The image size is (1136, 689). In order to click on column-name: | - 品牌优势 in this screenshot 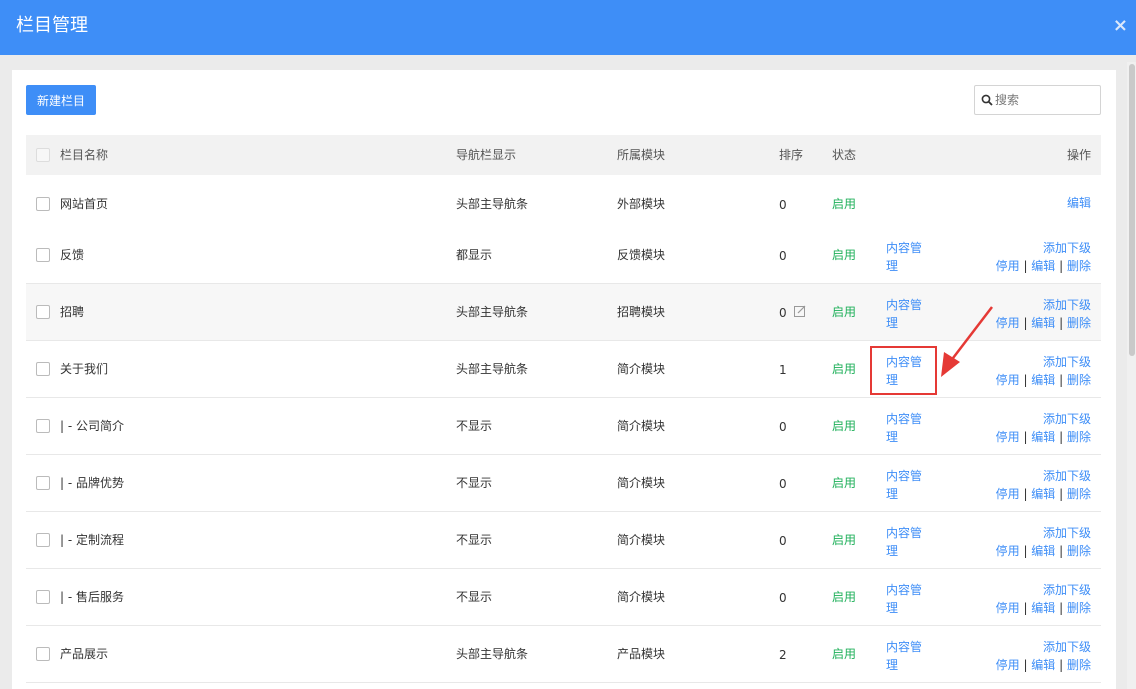, I will do `click(92, 483)`.